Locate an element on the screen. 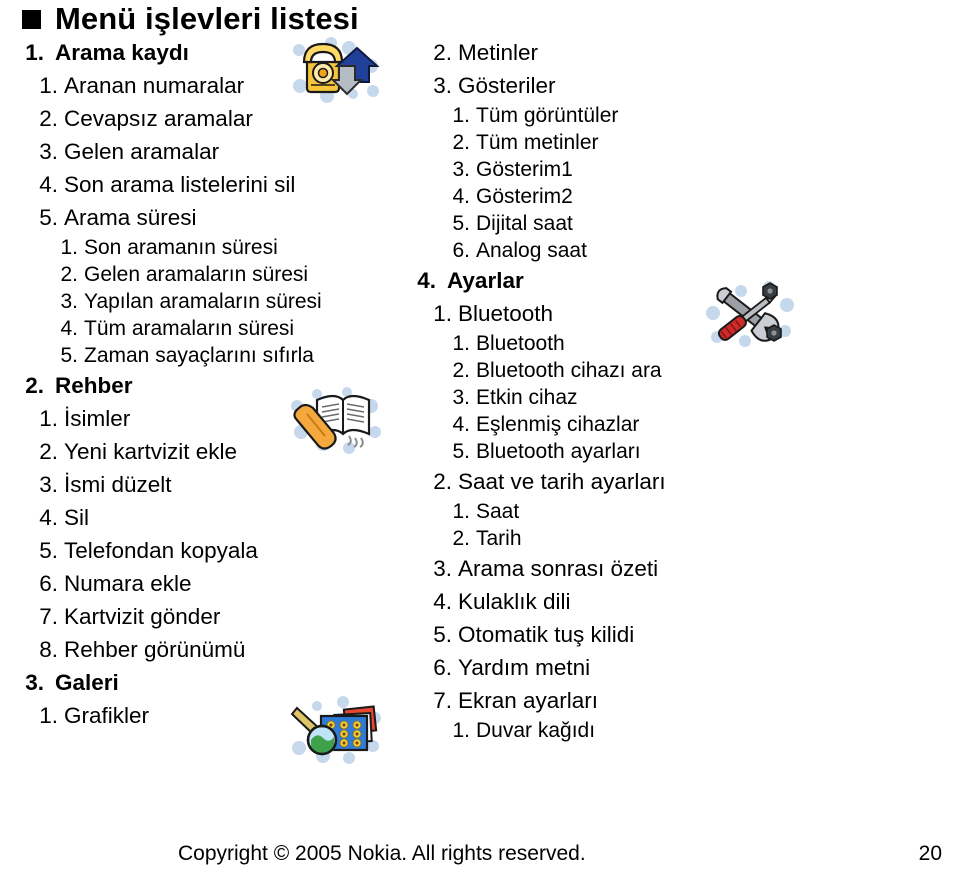 This screenshot has height=879, width=960. list-item-label: Yapılan aramaların süresi is located at coordinates (203, 301).